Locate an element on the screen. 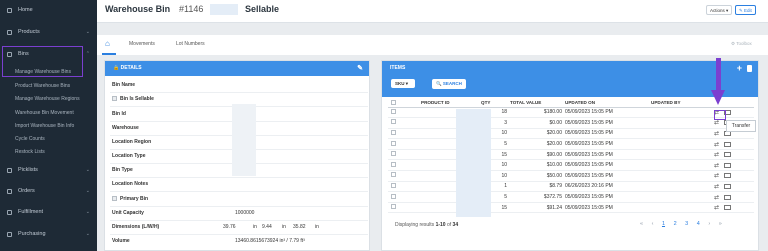 This screenshot has height=251, width=768. primary-bin-checkbox is located at coordinates (114, 198).